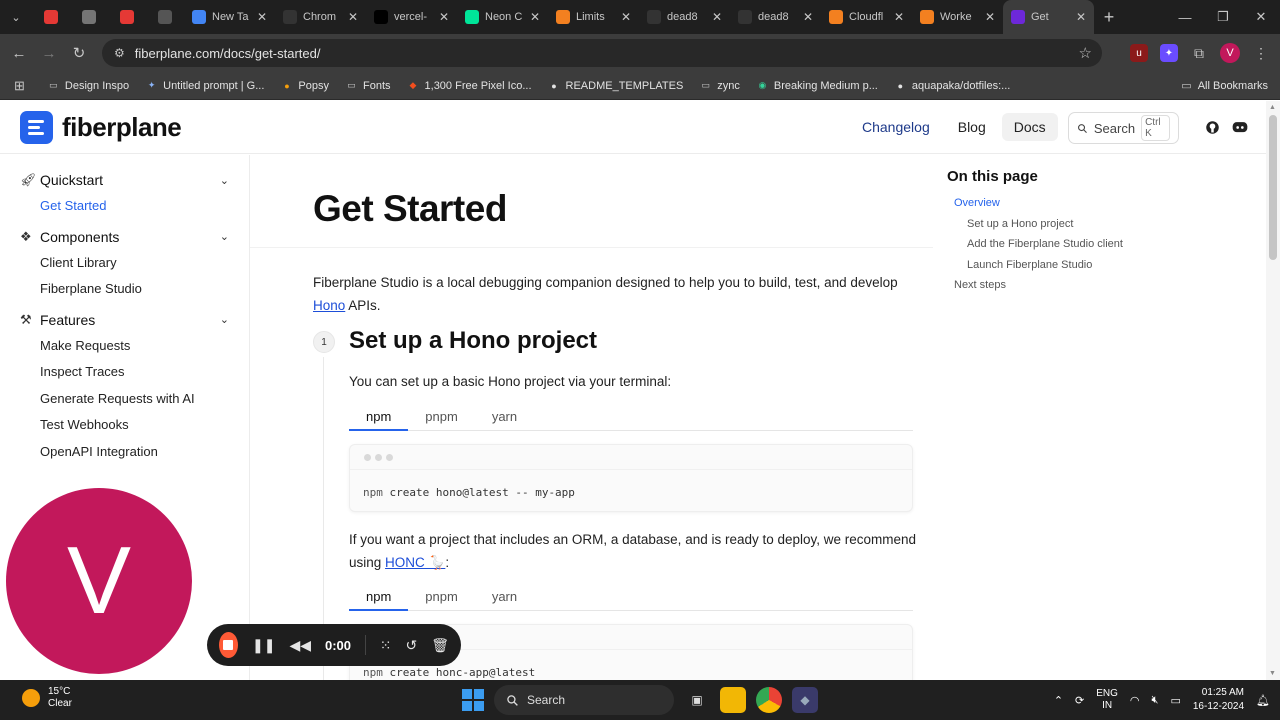 This screenshot has width=1280, height=720. I want to click on file-explorer-icon, so click(733, 700).